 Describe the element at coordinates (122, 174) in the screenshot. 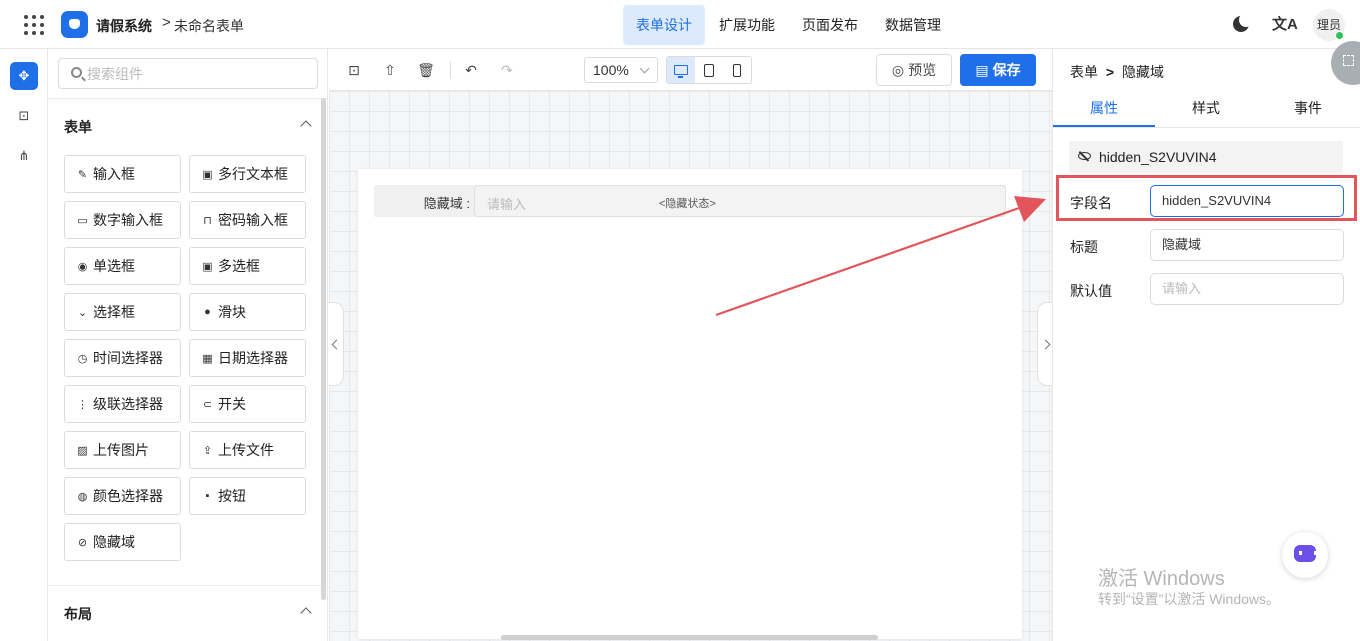

I see `component-input: ✎ 输入框` at that location.